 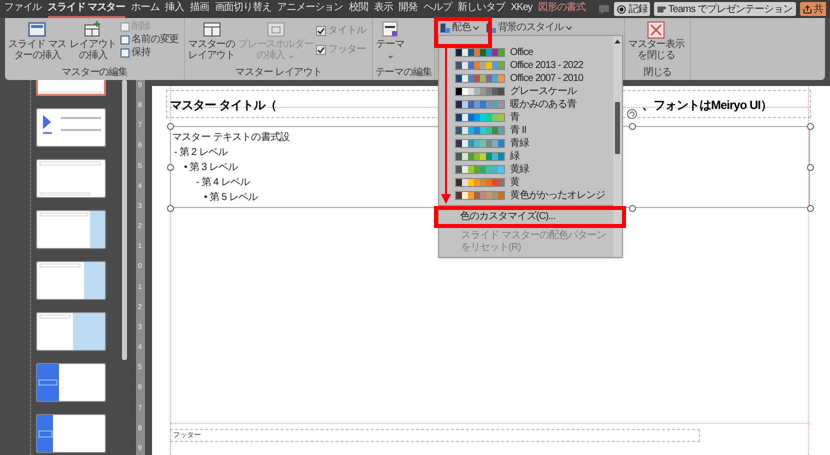 I want to click on theme-icon, so click(x=390, y=30).